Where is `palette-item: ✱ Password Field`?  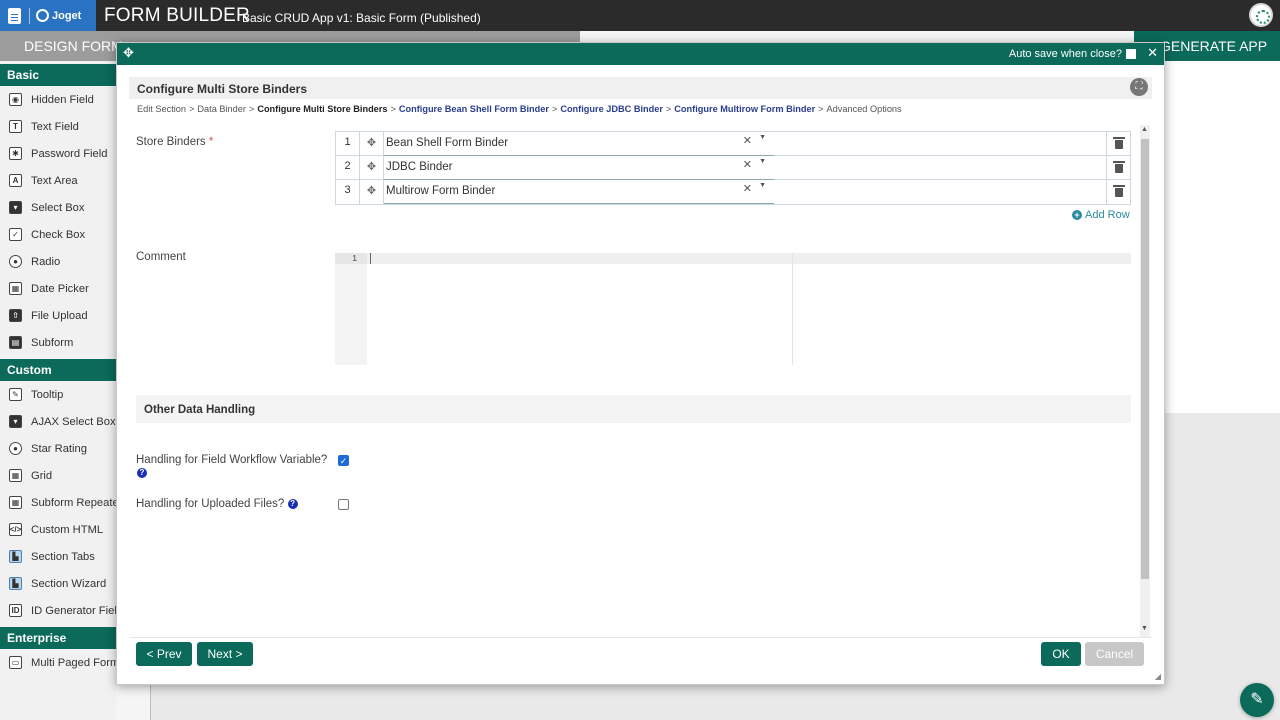
palette-item: ✱ Password Field is located at coordinates (58, 153).